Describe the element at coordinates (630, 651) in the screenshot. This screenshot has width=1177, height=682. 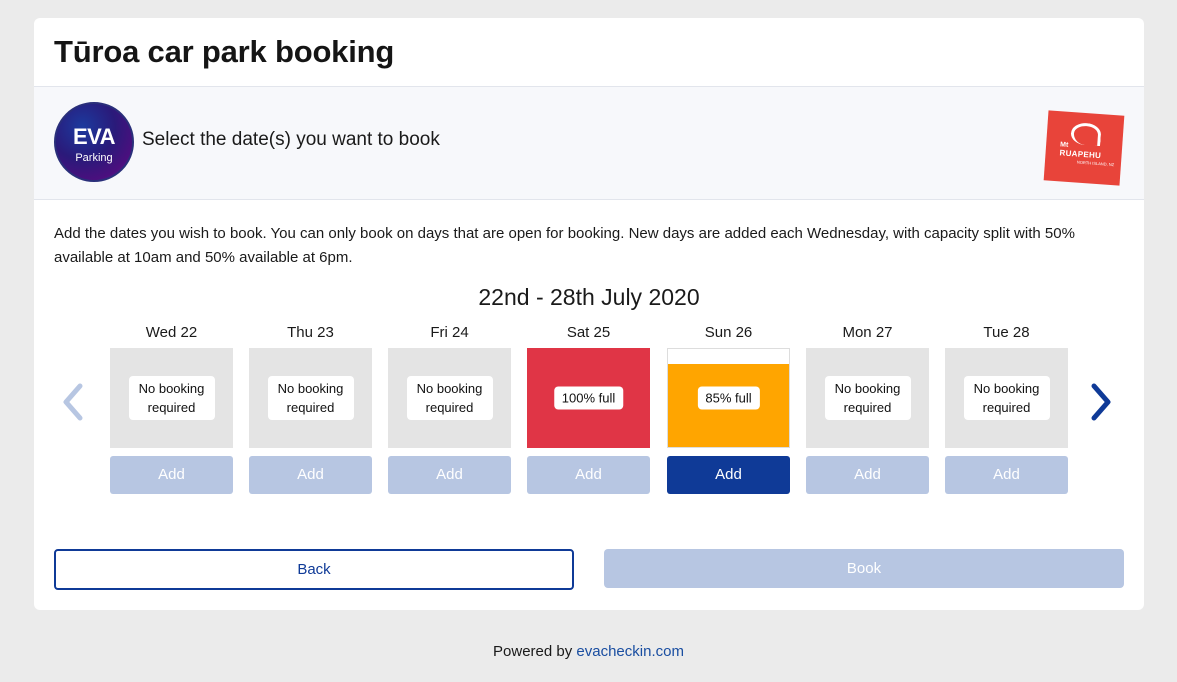
I see `evacheckin-link: evacheckin.com` at that location.